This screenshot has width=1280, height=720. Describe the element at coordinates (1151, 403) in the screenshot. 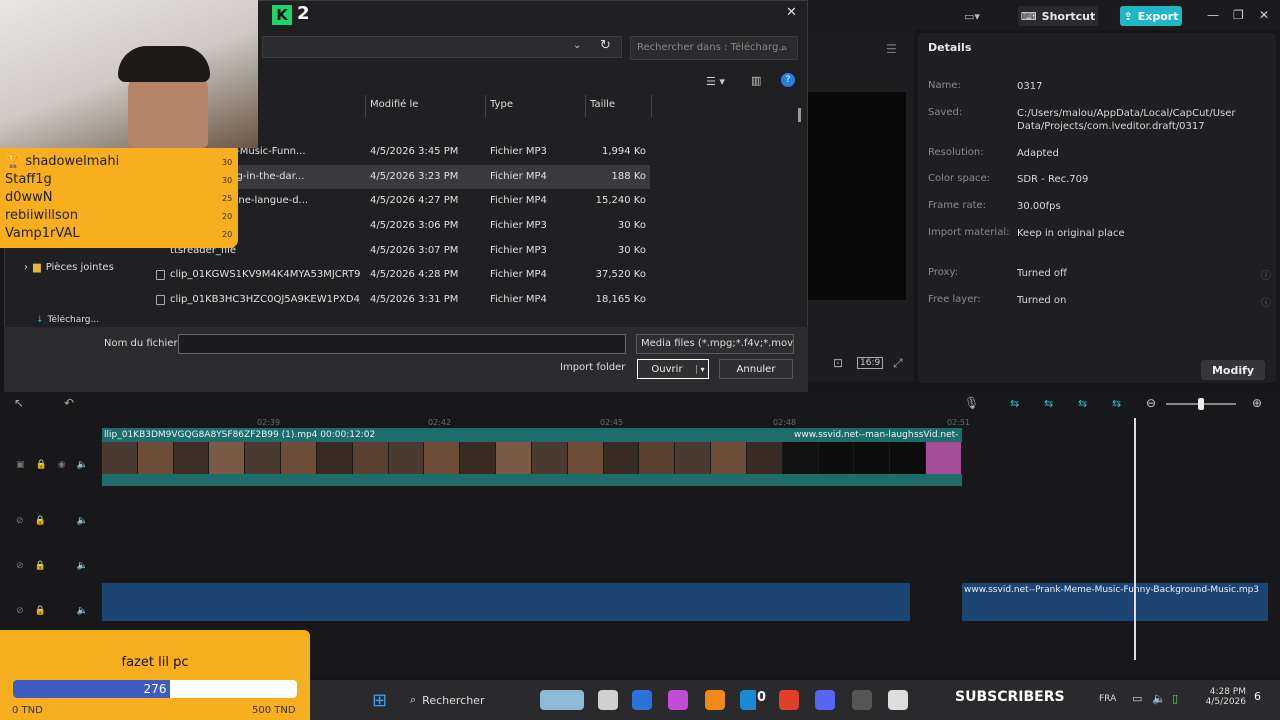

I see `zoom-out-icon: ⊖` at that location.